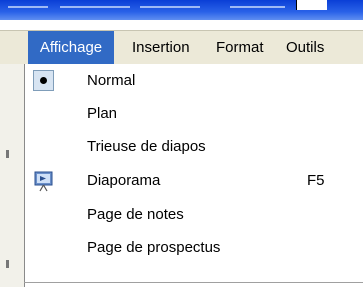 This screenshot has width=363, height=287. What do you see at coordinates (146, 146) in the screenshot?
I see `menu-item-trieuse-de-diapos-label: Trieuse de diapos` at bounding box center [146, 146].